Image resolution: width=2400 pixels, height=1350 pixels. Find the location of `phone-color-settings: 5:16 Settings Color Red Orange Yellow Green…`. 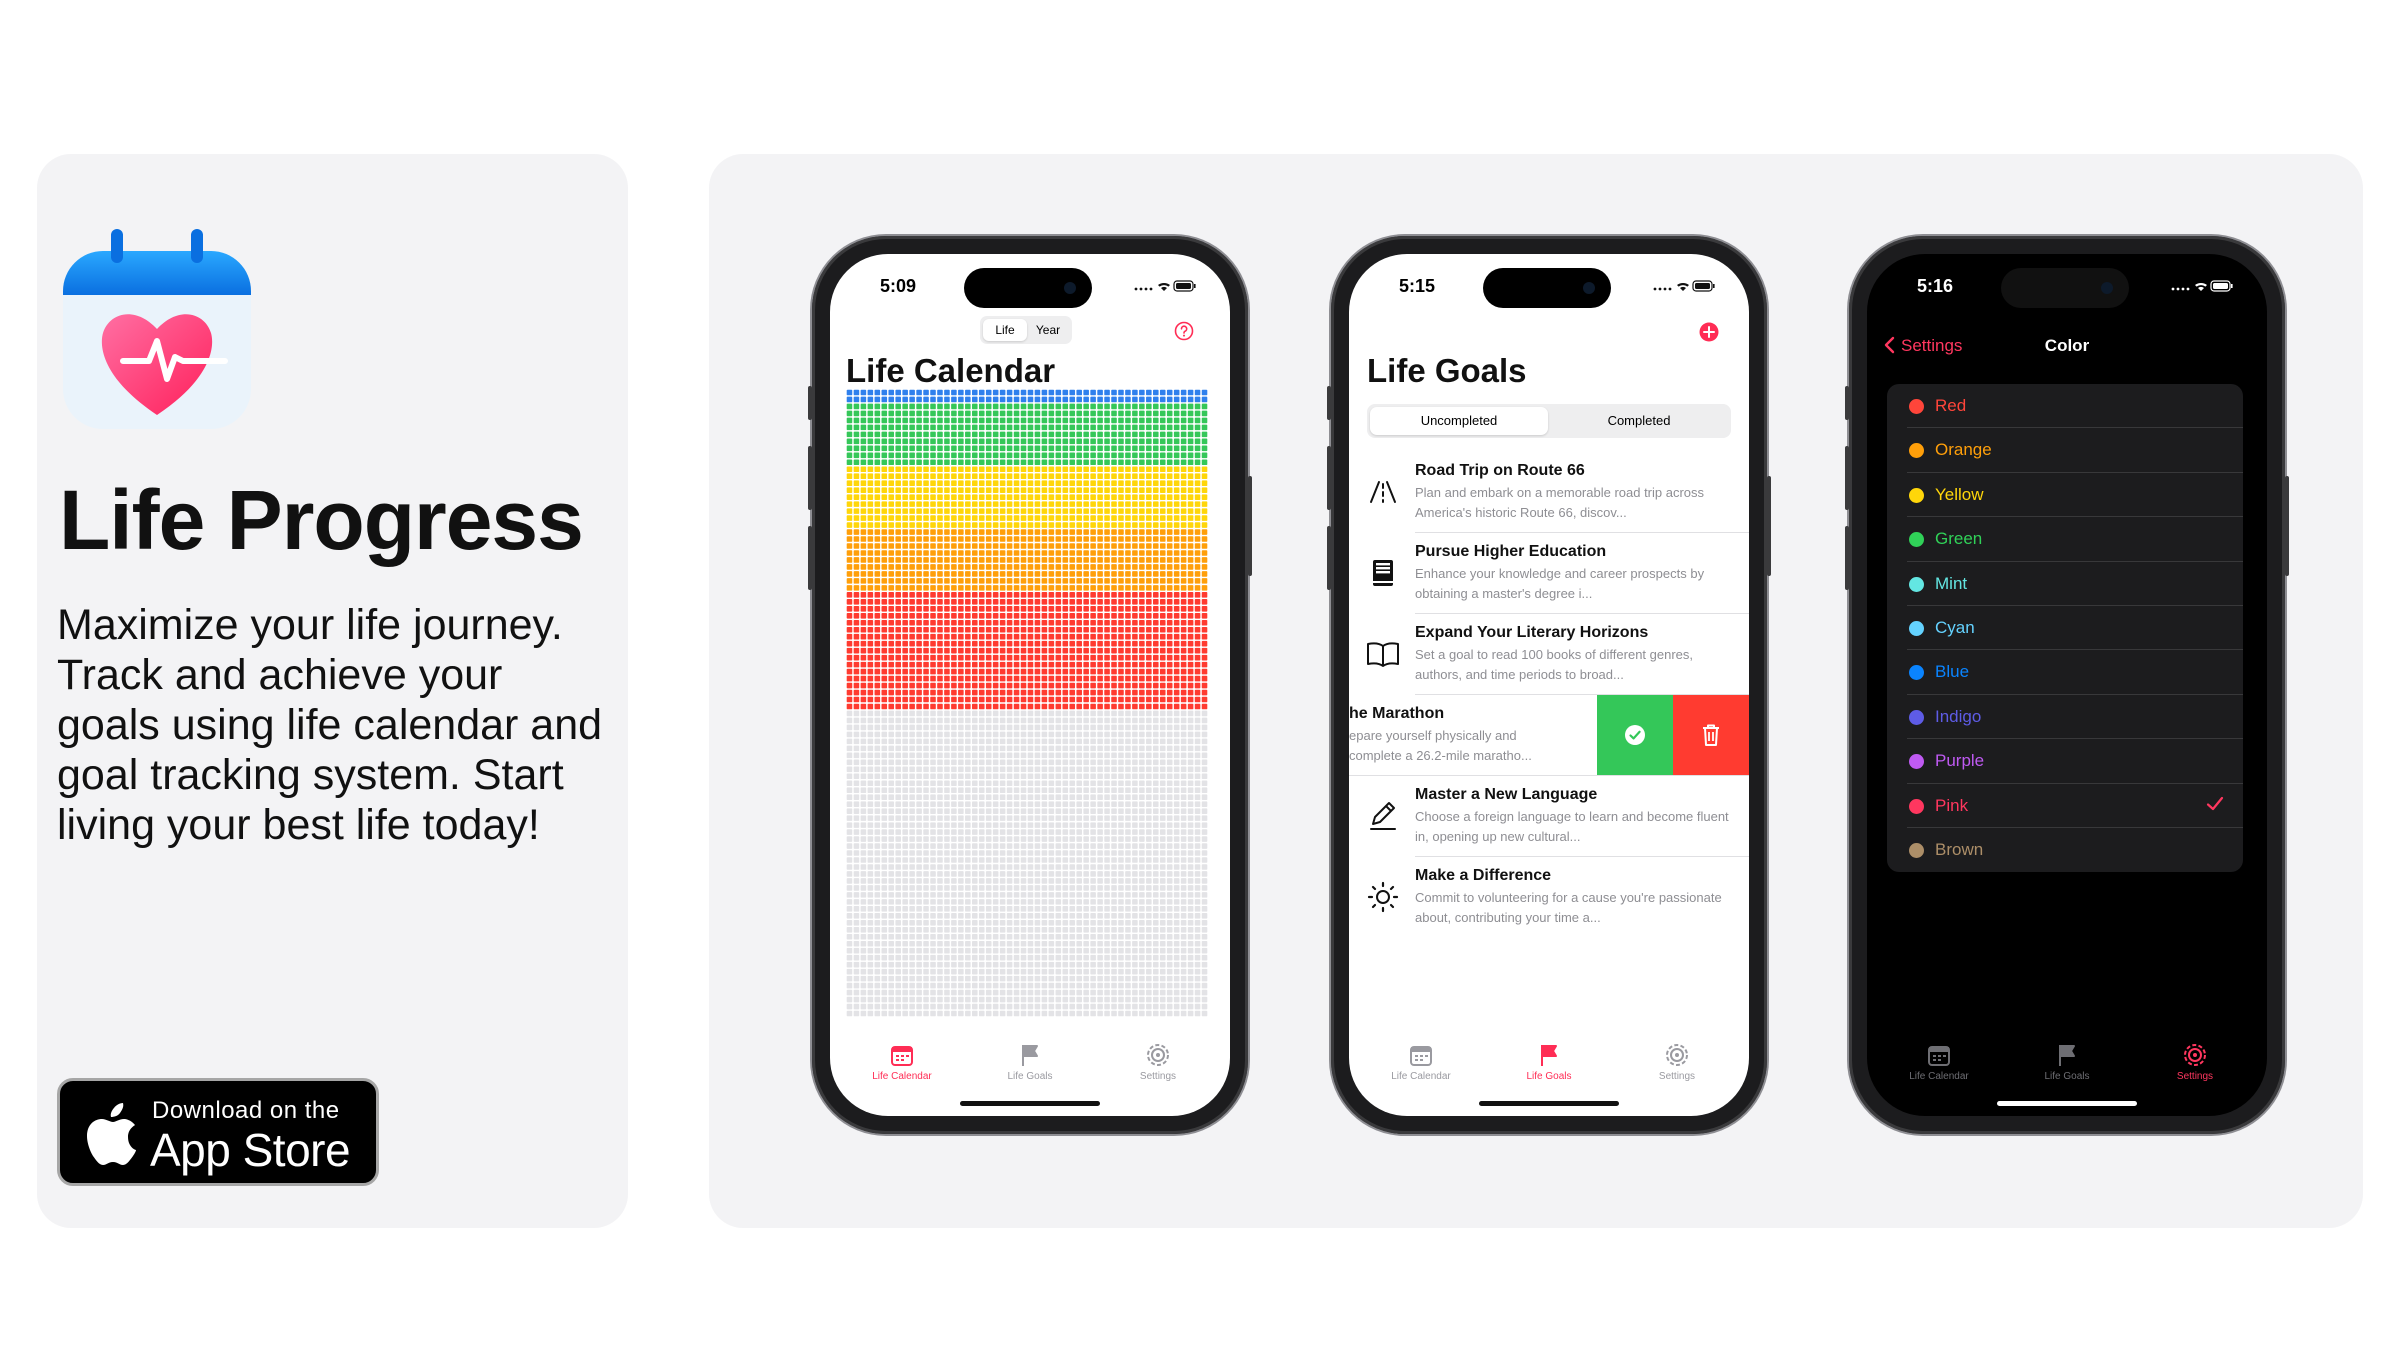

phone-color-settings: 5:16 Settings Color Red Orange Yellow Green… is located at coordinates (2067, 685).